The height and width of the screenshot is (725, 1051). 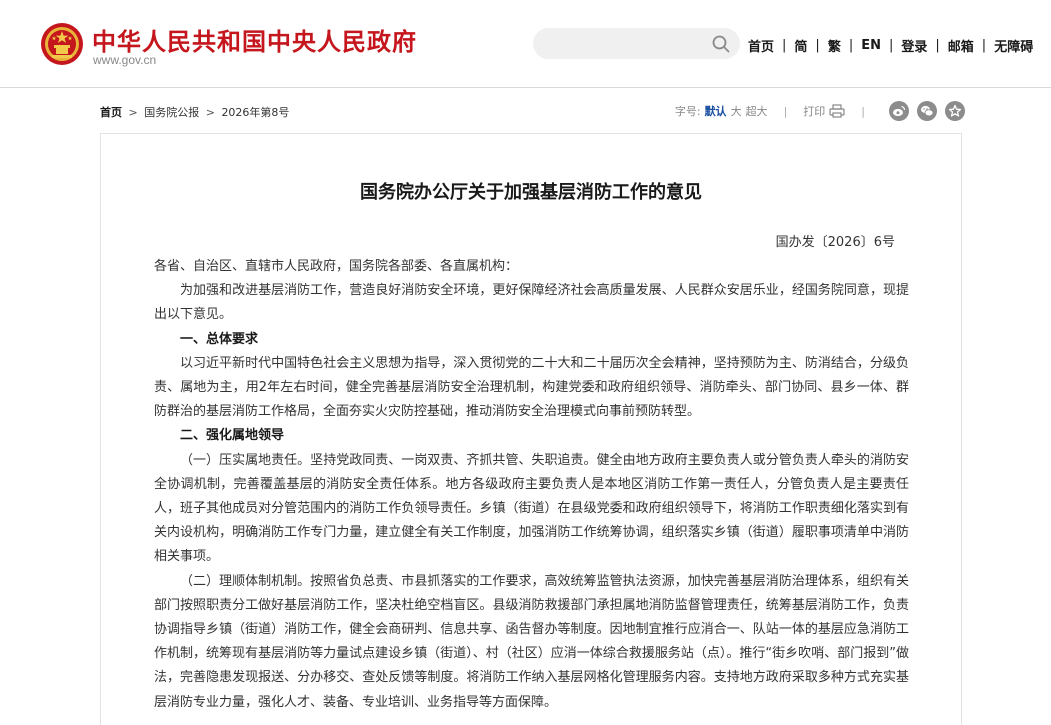 I want to click on printer-icon, so click(x=837, y=111).